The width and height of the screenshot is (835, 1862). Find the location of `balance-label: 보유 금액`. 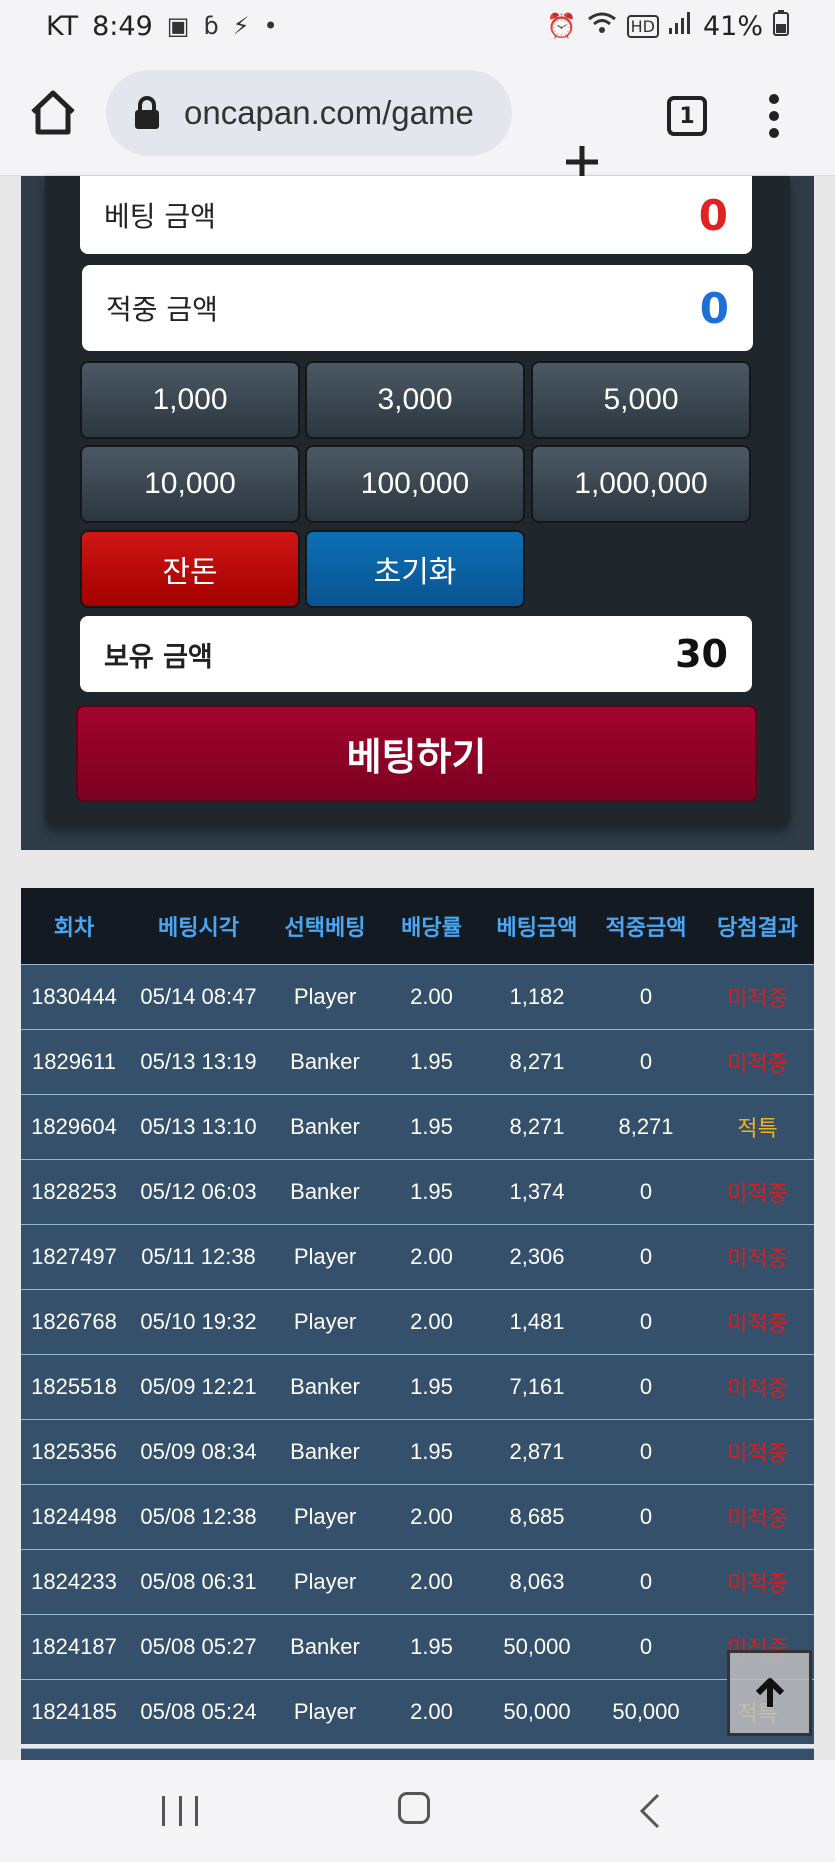

balance-label: 보유 금액 is located at coordinates (158, 657).